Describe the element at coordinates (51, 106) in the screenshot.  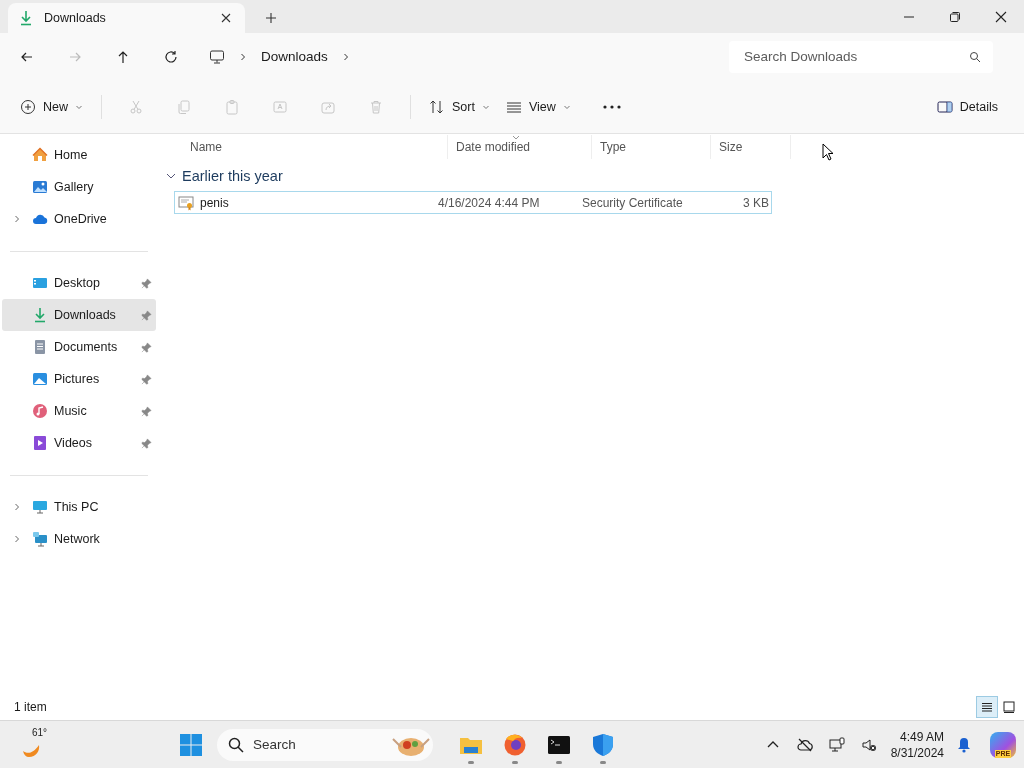
I see `new-button: New` at that location.